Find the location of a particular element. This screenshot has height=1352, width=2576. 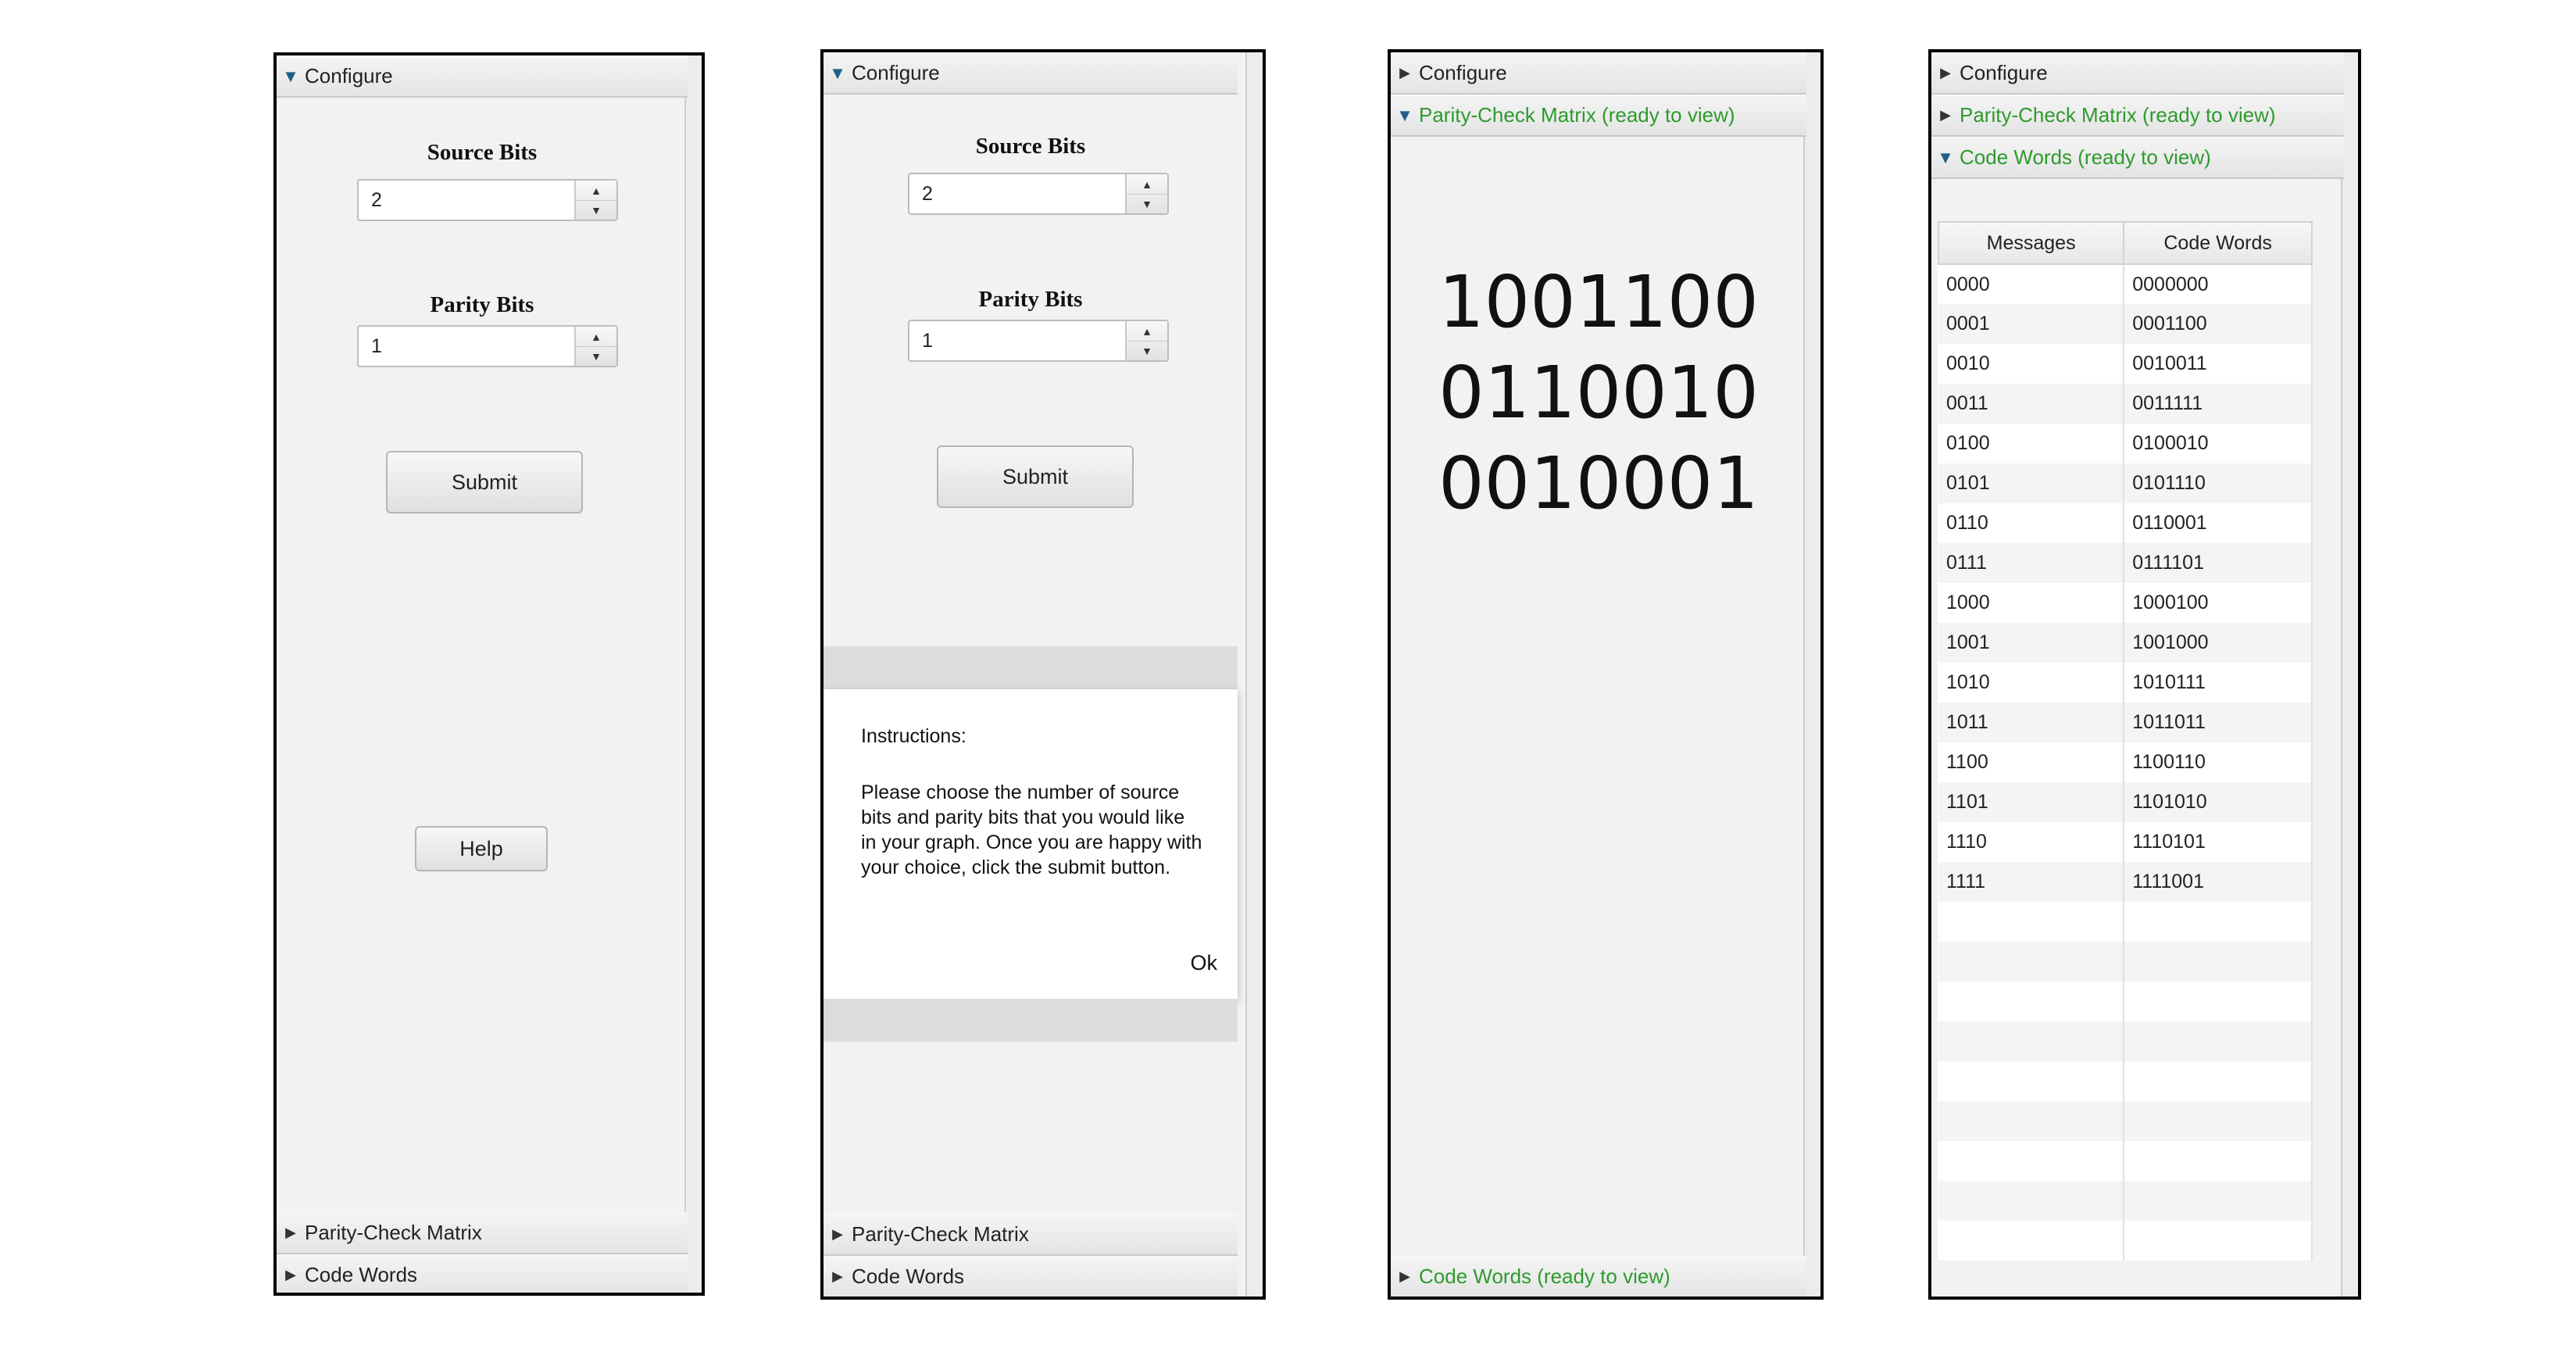

help-button: Help is located at coordinates (481, 848).